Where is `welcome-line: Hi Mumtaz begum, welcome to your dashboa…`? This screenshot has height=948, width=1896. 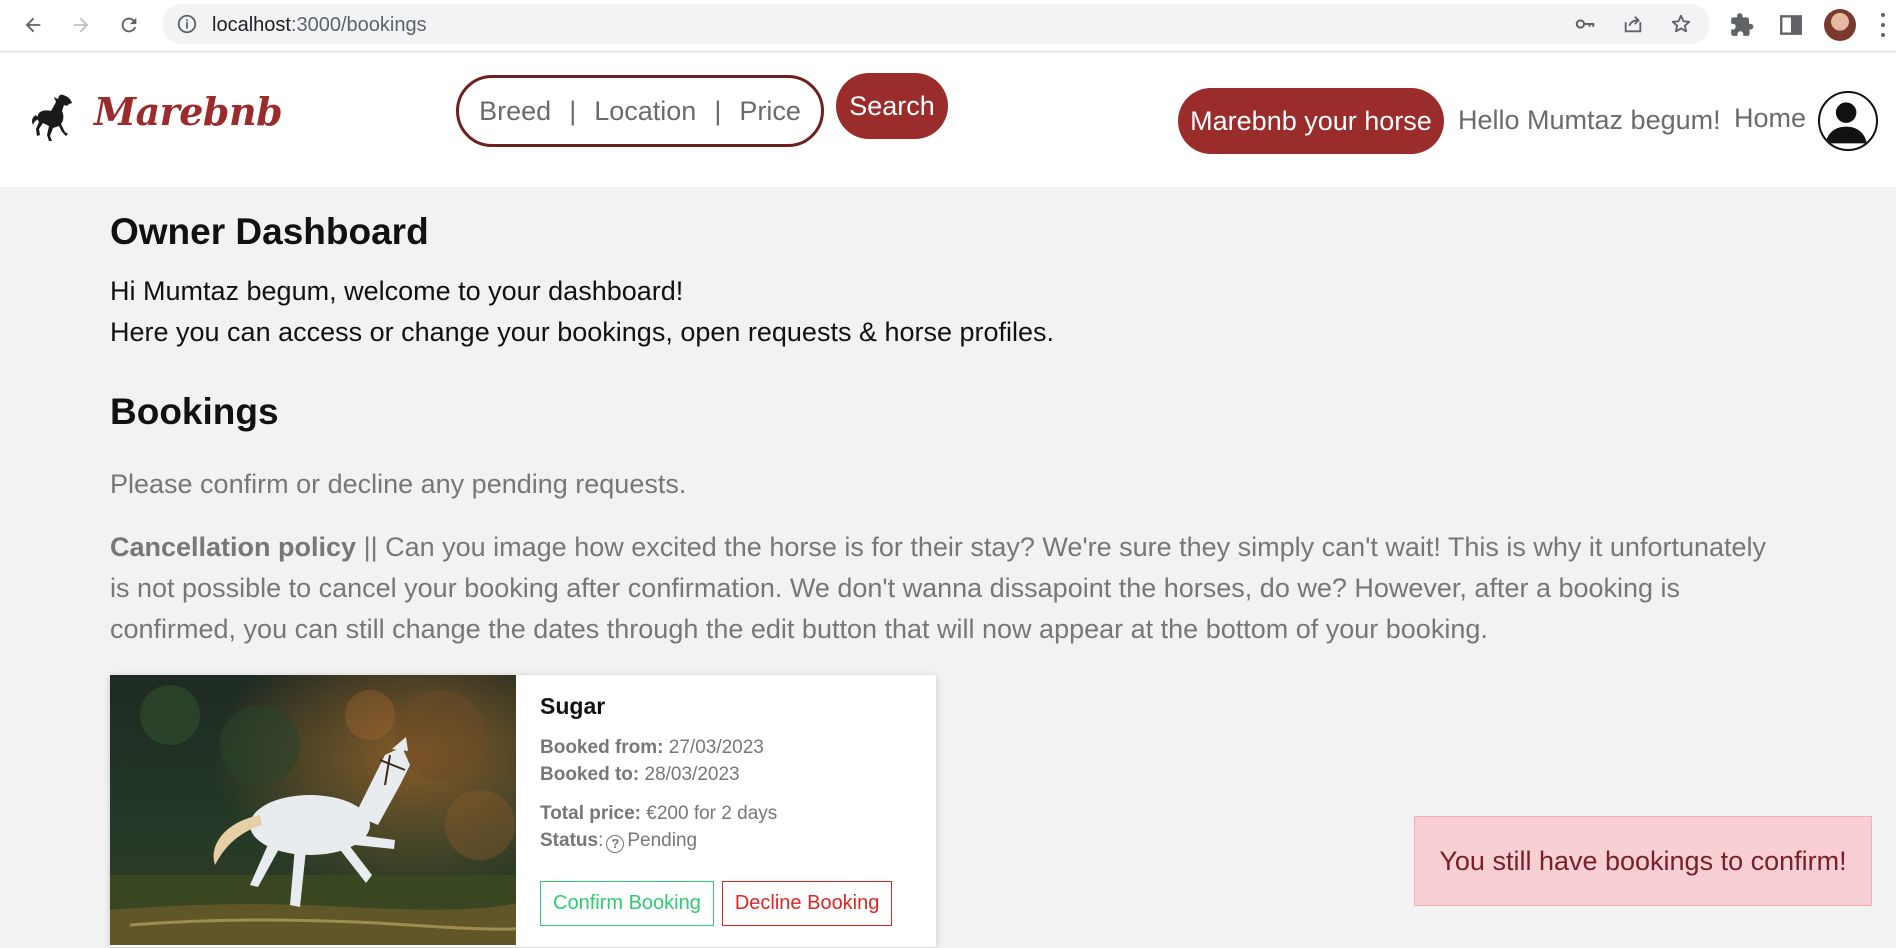
welcome-line: Hi Mumtaz begum, welcome to your dashboa… is located at coordinates (397, 291).